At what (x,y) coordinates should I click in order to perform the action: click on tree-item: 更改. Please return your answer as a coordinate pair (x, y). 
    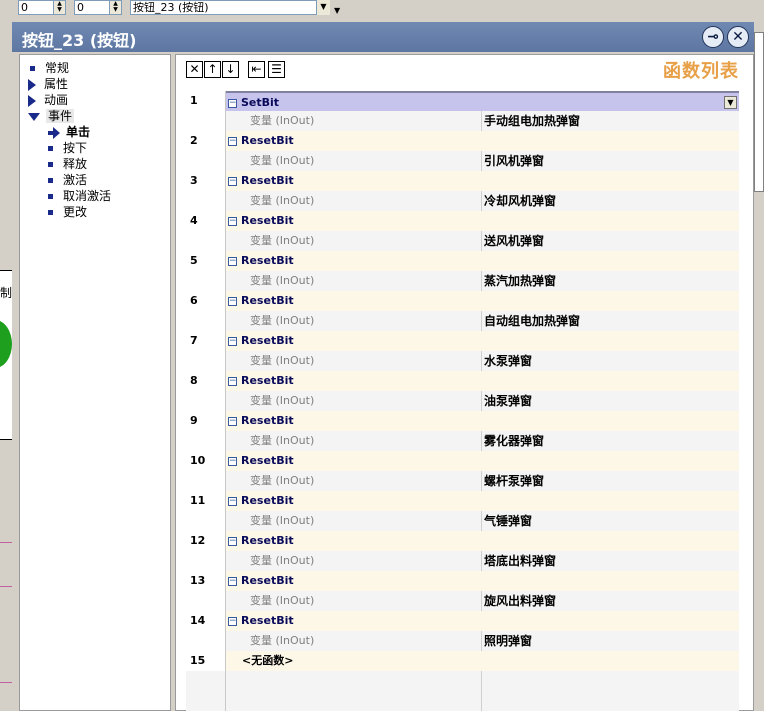
    Looking at the image, I should click on (67, 212).